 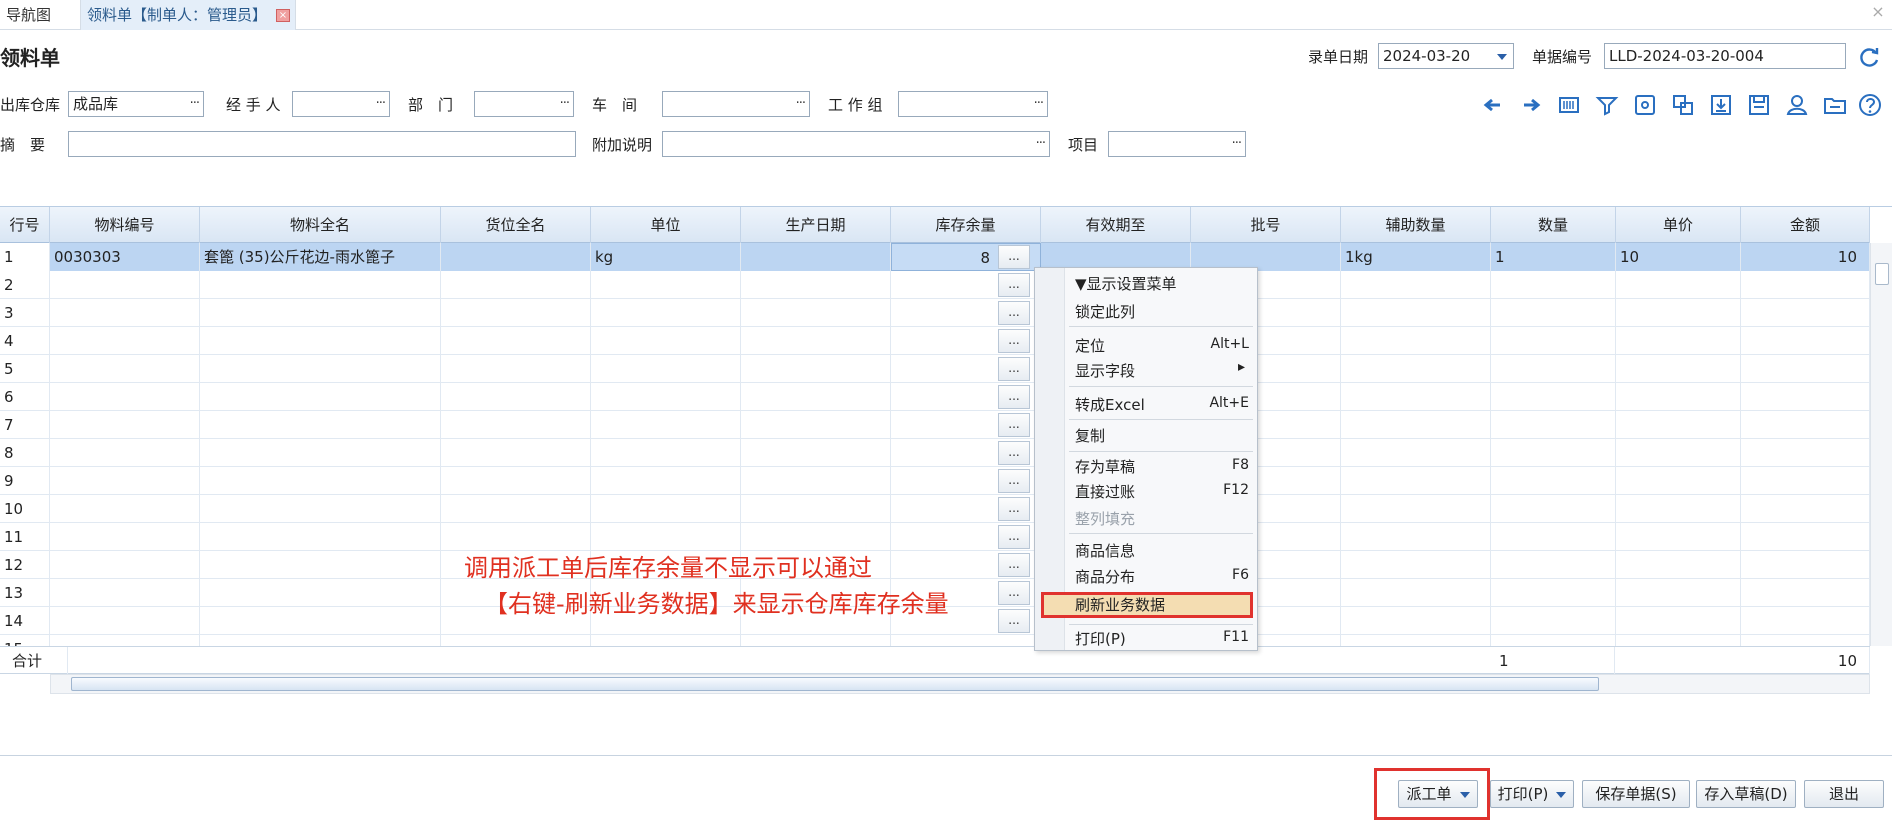 I want to click on tab-close-icon: ×, so click(x=283, y=15).